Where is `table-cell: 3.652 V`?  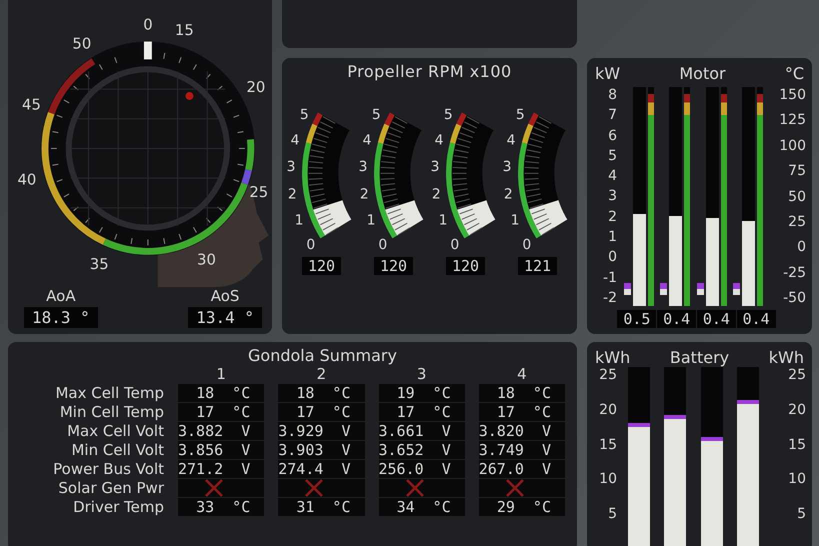
table-cell: 3.652 V is located at coordinates (421, 450).